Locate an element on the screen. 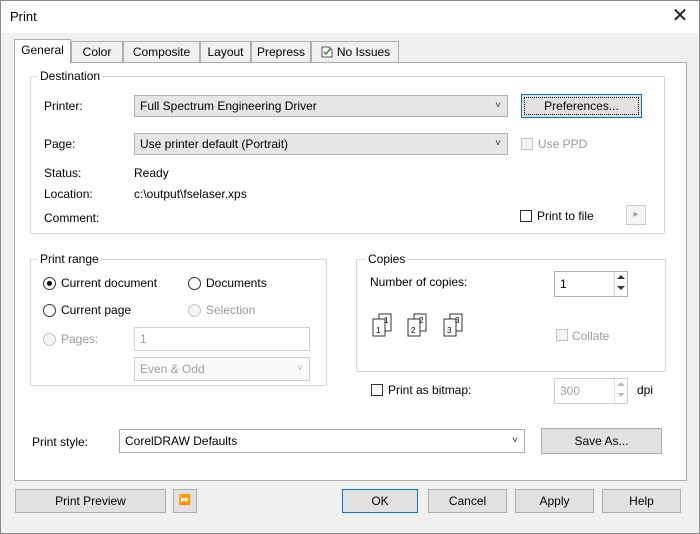 The image size is (700, 534). triangle-right-icon: ▸ is located at coordinates (636, 214).